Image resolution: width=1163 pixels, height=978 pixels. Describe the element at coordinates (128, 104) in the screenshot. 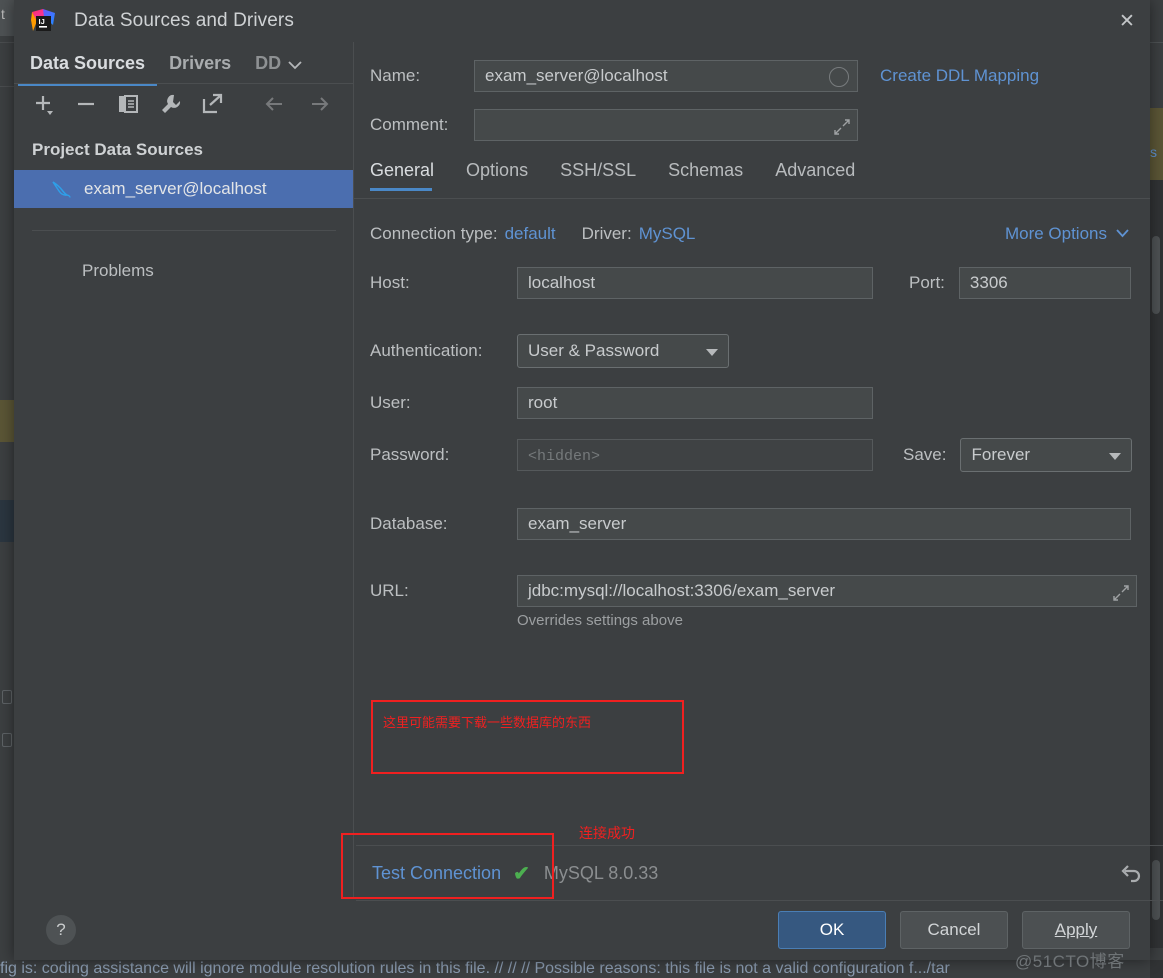

I see `duplicate-icon` at that location.